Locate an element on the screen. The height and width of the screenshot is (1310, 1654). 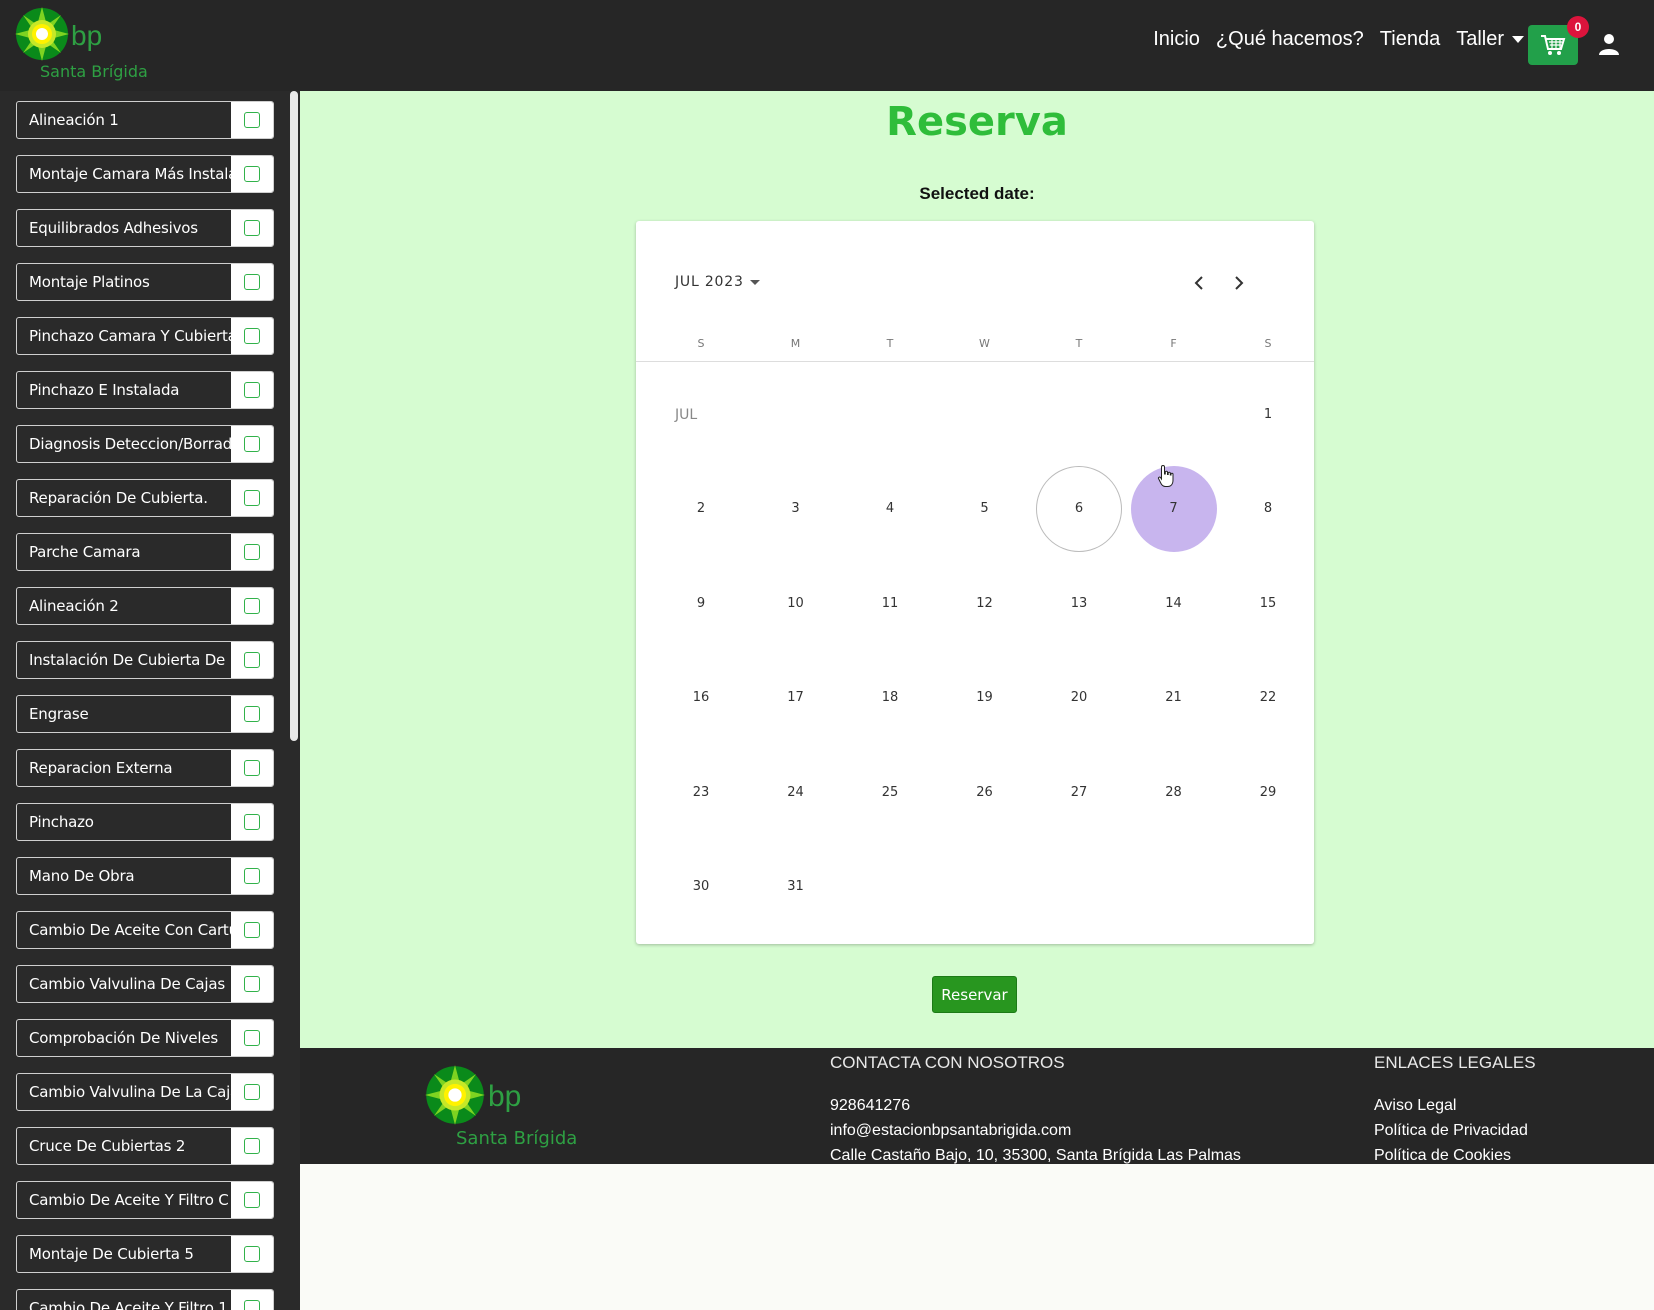
month-year-selector: JUL 2023 is located at coordinates (717, 282).